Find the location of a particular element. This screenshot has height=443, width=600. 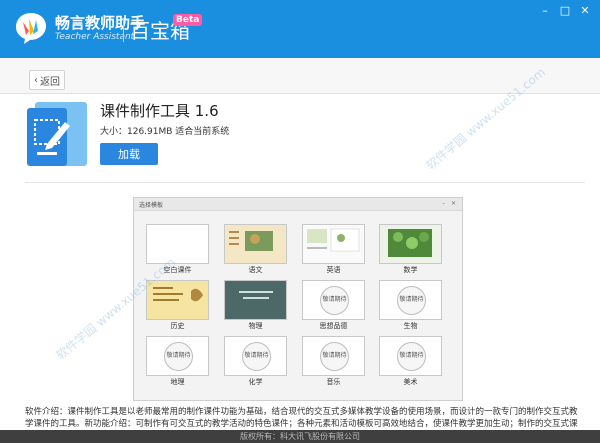

window-controls: – □ ✕ is located at coordinates (565, 11).